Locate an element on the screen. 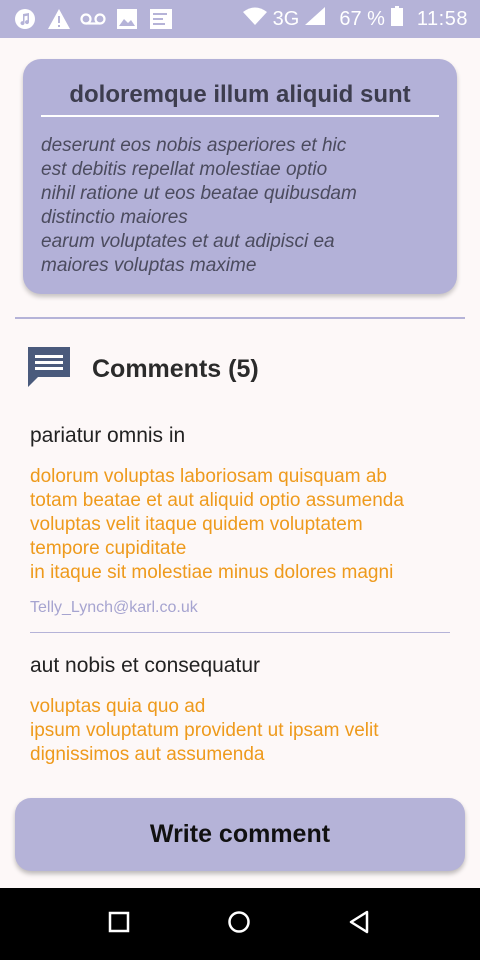 The width and height of the screenshot is (480, 960). notification-icons is located at coordinates (93, 19).